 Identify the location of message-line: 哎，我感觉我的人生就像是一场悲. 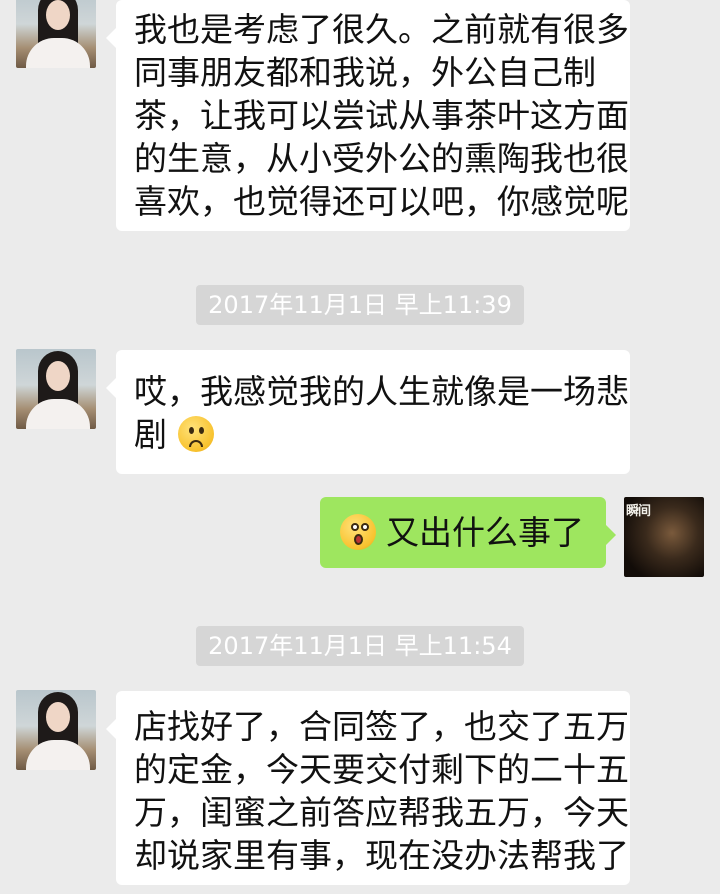
(381, 391).